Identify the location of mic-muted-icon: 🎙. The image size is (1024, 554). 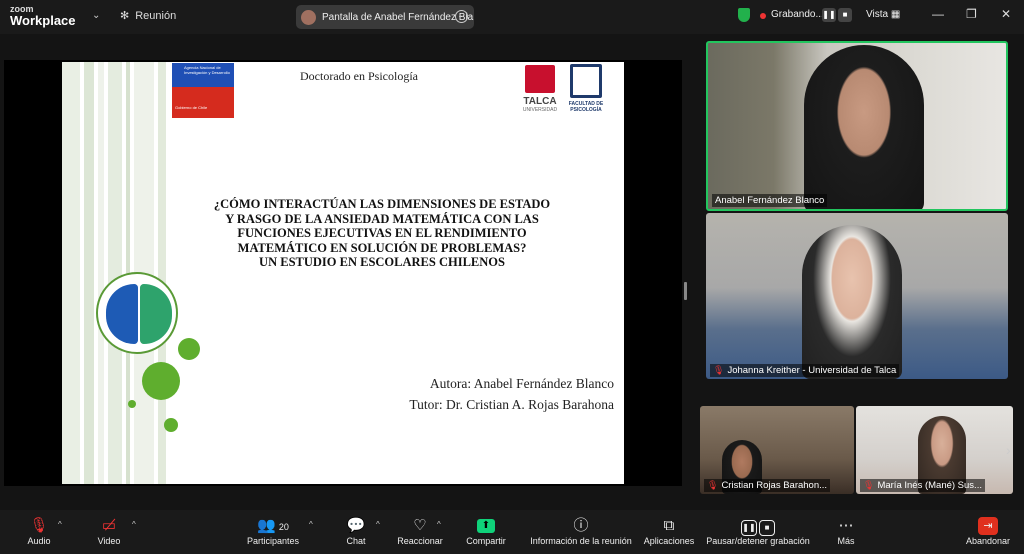
(39, 525).